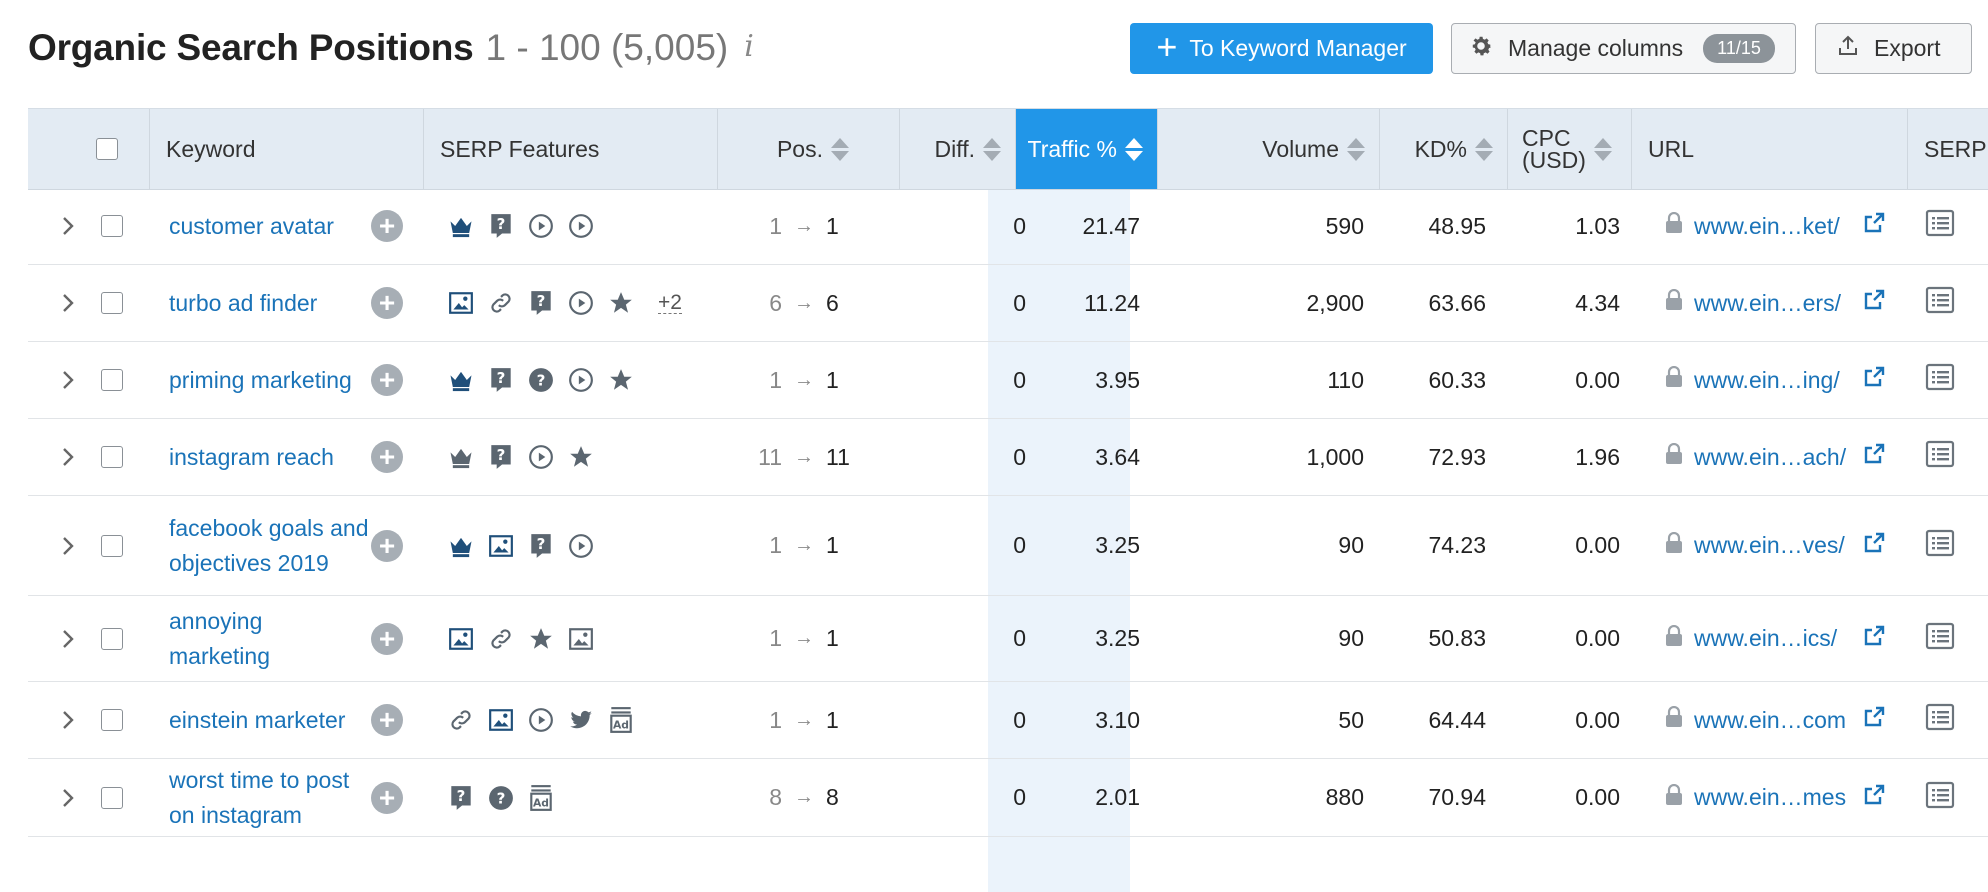 The image size is (1988, 892). Describe the element at coordinates (269, 797) in the screenshot. I see `keyword-link: worst time to post on instagram` at that location.